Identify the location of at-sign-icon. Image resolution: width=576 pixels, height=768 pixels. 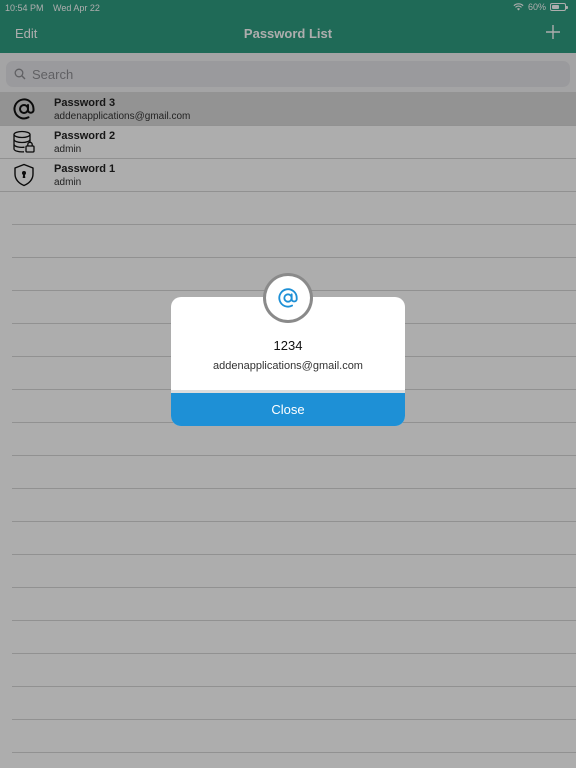
(288, 298).